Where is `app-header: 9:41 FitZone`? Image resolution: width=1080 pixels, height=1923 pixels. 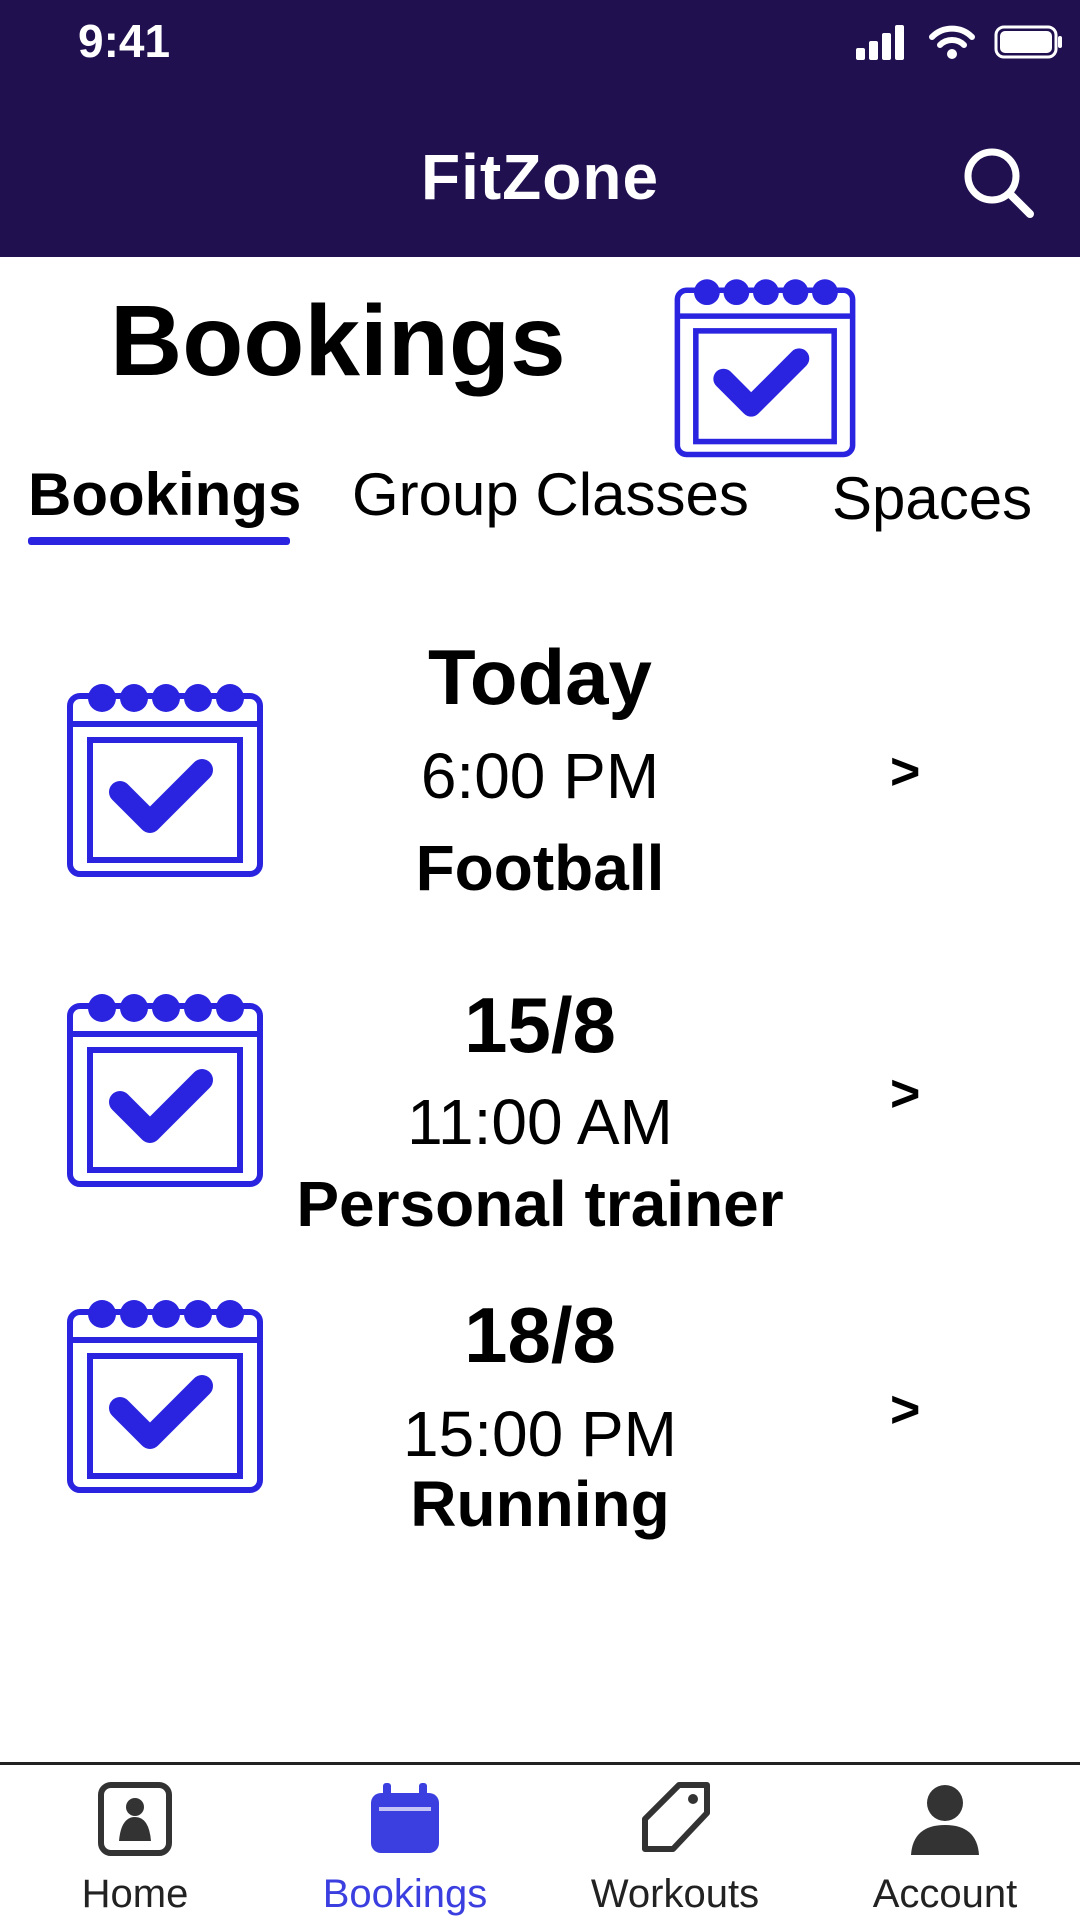
app-header: 9:41 FitZone is located at coordinates (540, 128).